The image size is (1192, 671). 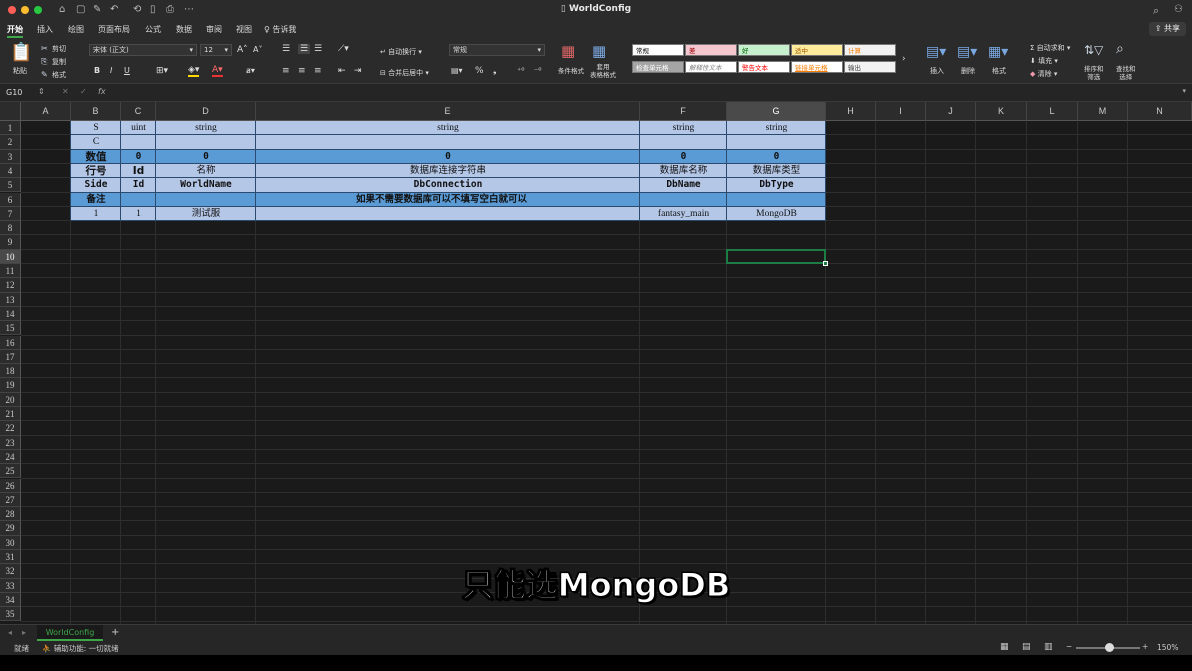 I want to click on cell-B6: 备注, so click(x=96, y=200).